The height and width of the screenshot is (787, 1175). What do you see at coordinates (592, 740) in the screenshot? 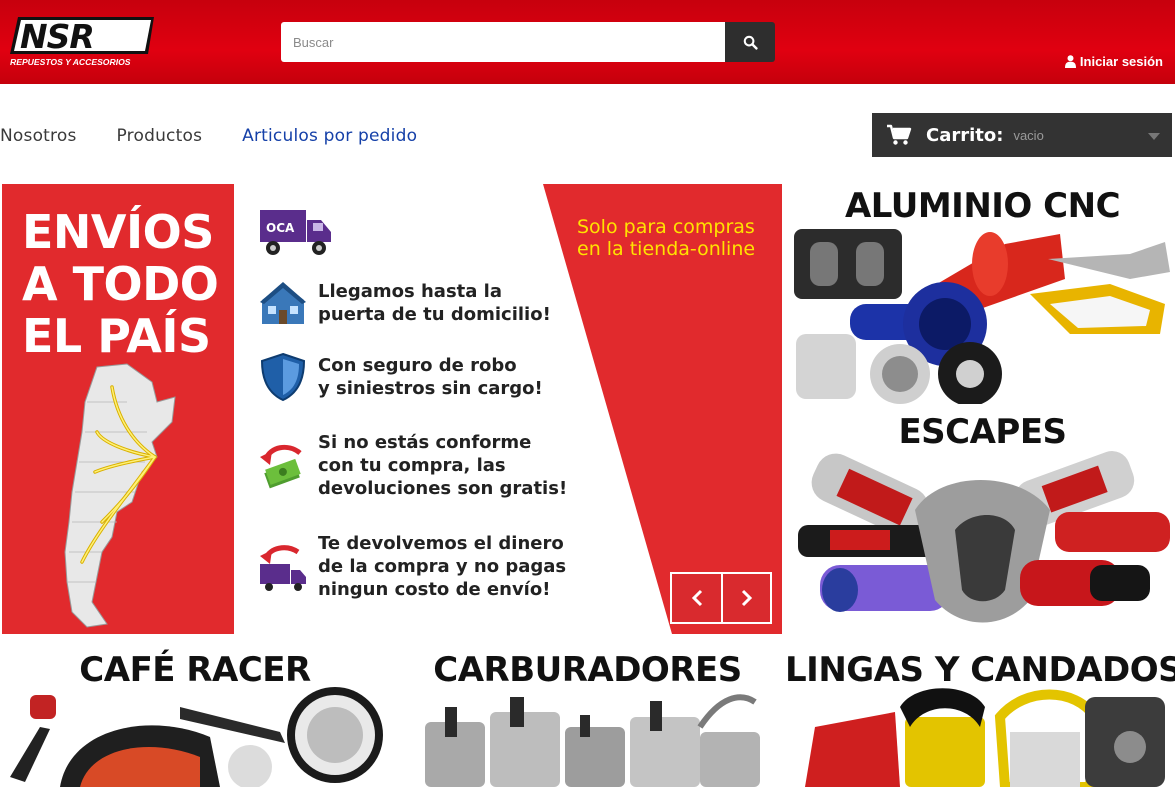
I see `carburetor-image` at bounding box center [592, 740].